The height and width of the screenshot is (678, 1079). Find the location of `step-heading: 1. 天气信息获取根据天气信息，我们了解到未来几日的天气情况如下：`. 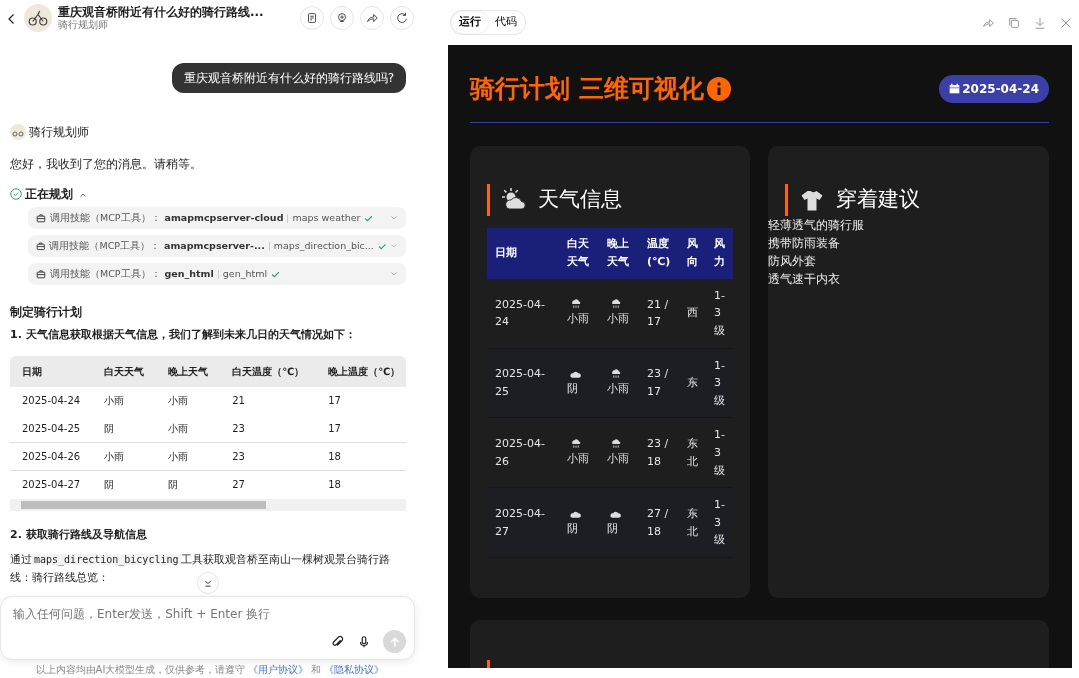

step-heading: 1. 天气信息获取根据天气信息，我们了解到未来几日的天气情况如下： is located at coordinates (183, 335).